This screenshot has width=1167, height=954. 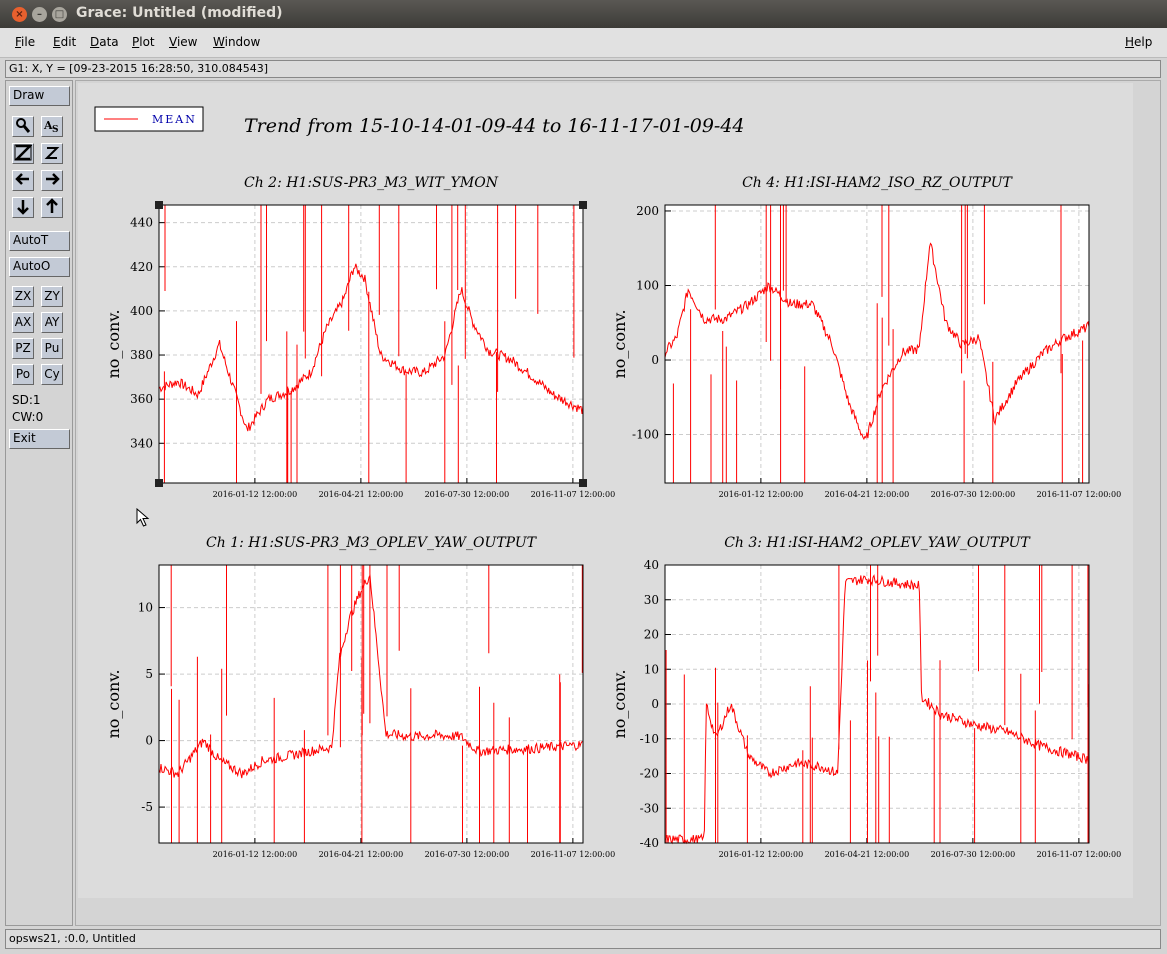 What do you see at coordinates (39, 241) in the screenshot?
I see `autot-button: AutoT` at bounding box center [39, 241].